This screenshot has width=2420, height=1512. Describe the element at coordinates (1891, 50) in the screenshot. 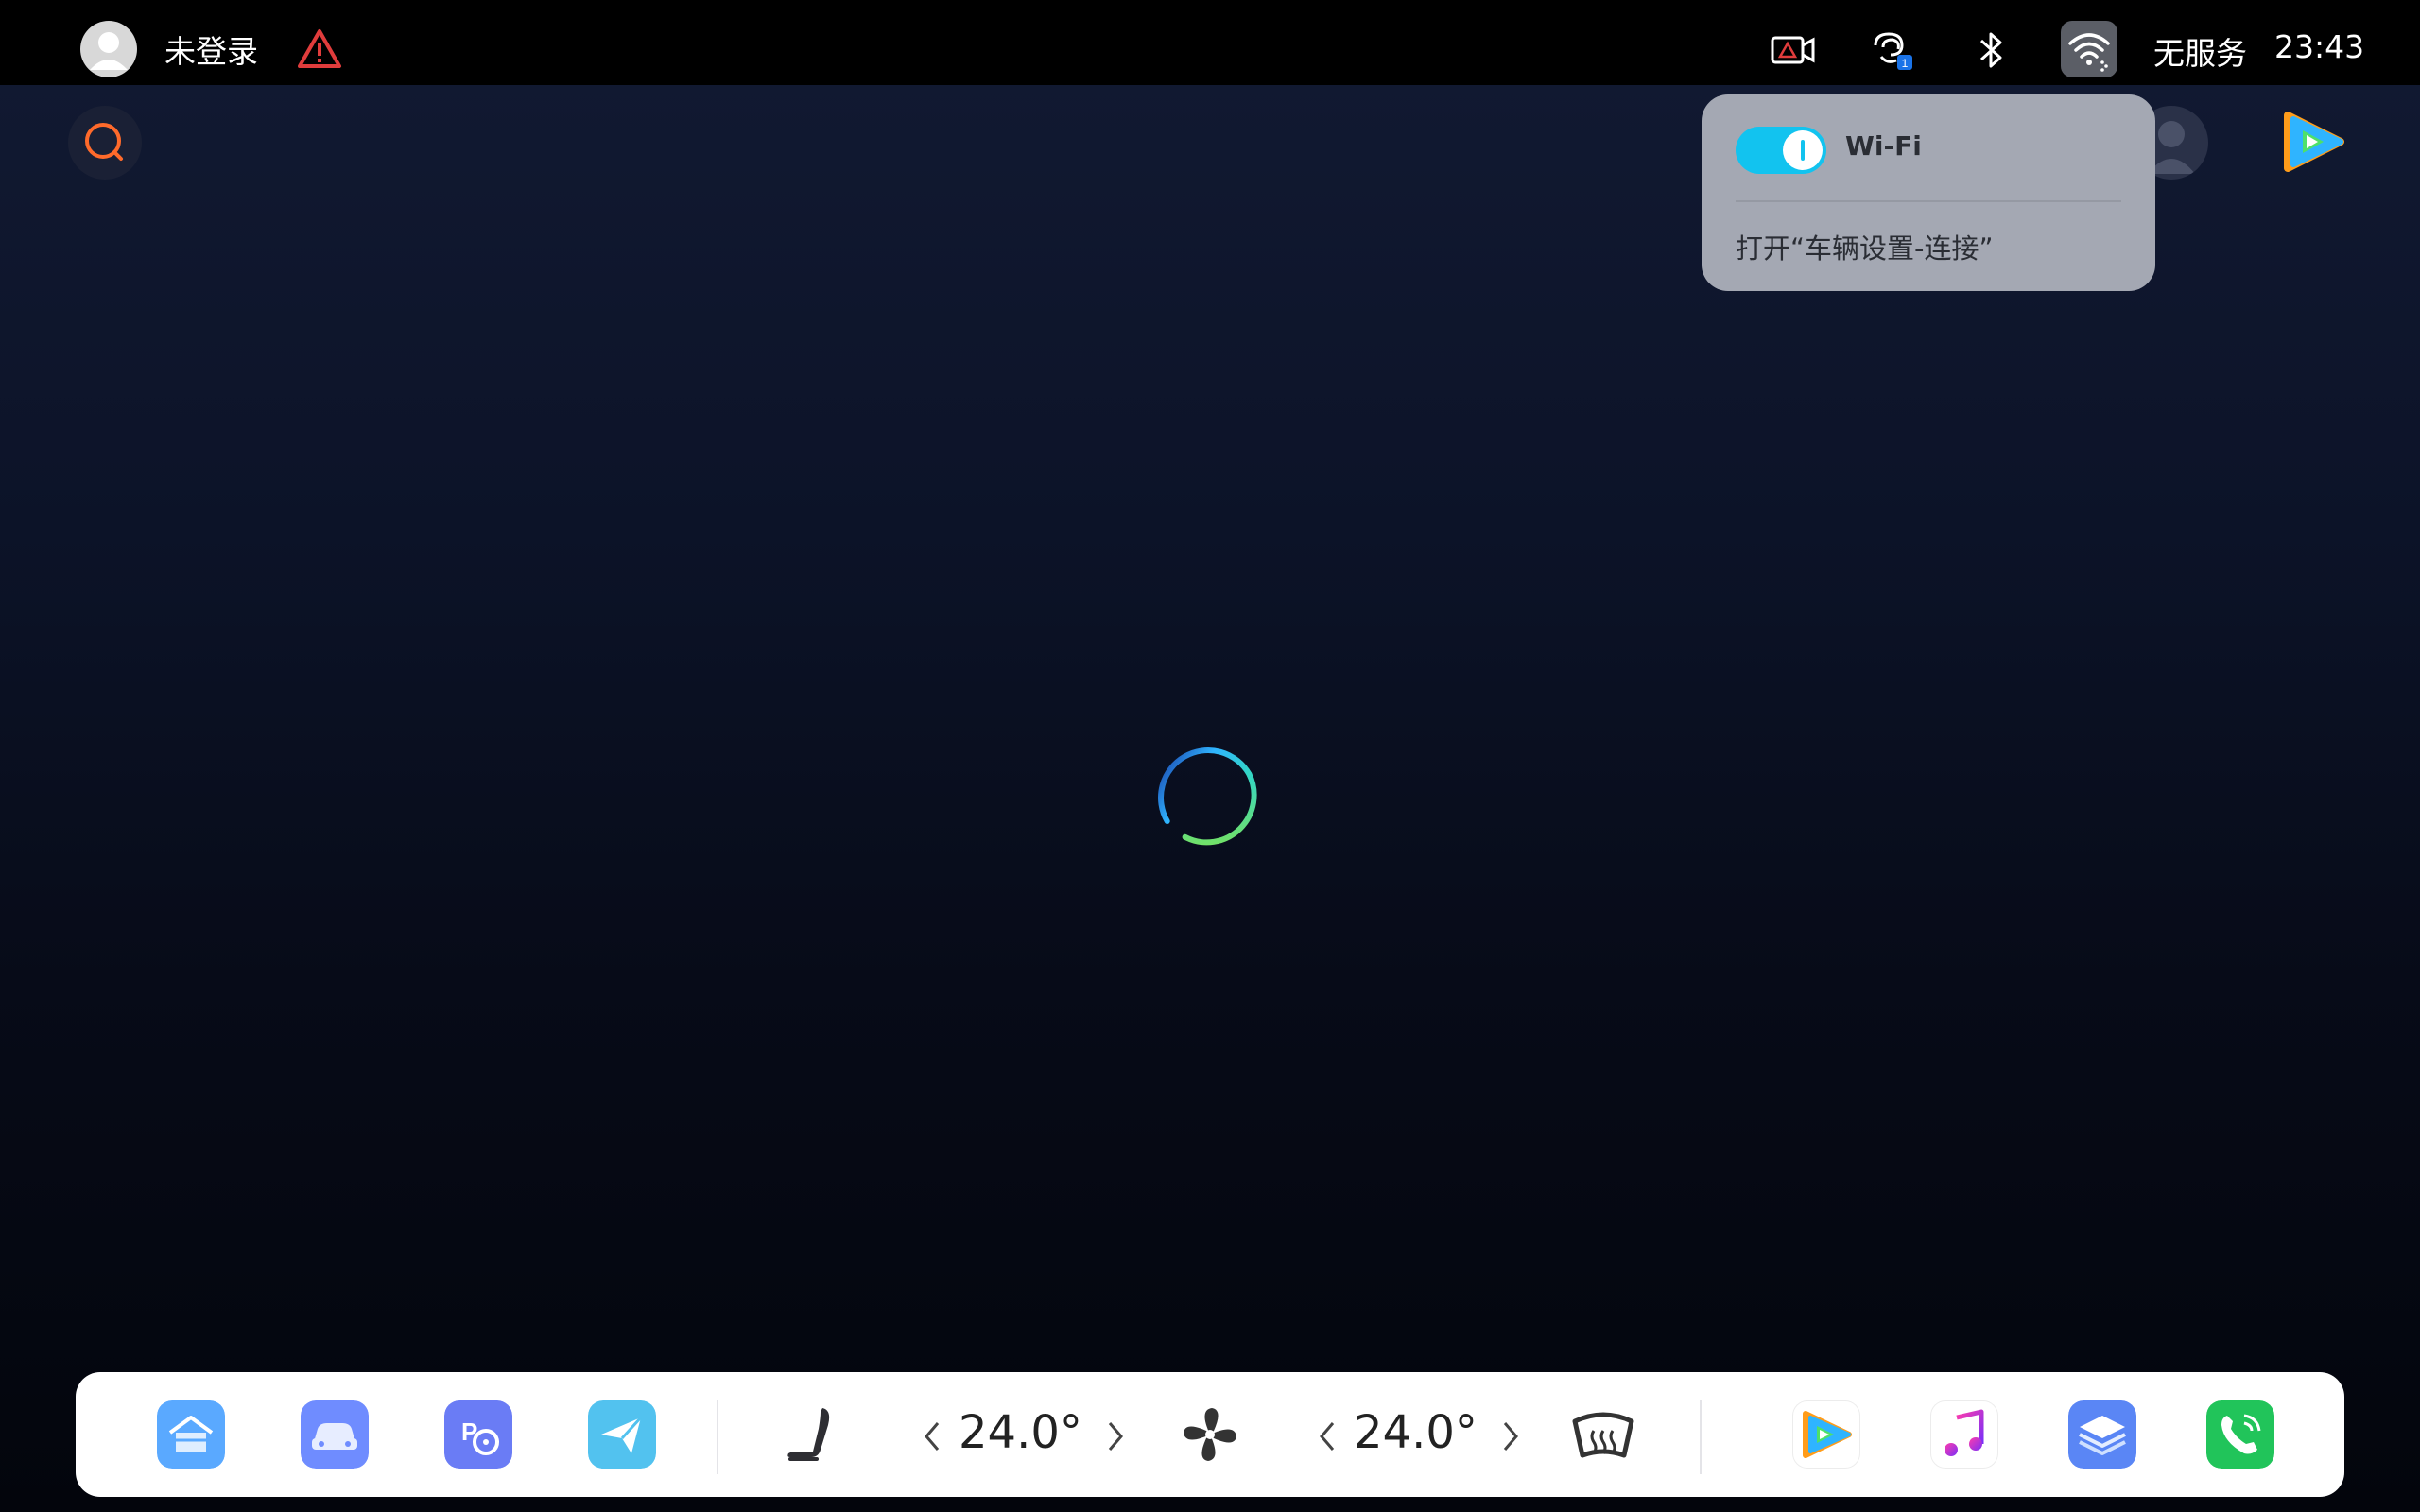

I see `connection-icon: 1` at that location.